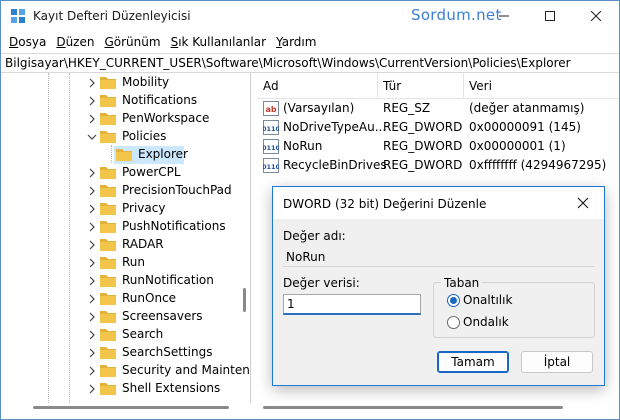 Image resolution: width=620 pixels, height=420 pixels. I want to click on minimize-button, so click(504, 16).